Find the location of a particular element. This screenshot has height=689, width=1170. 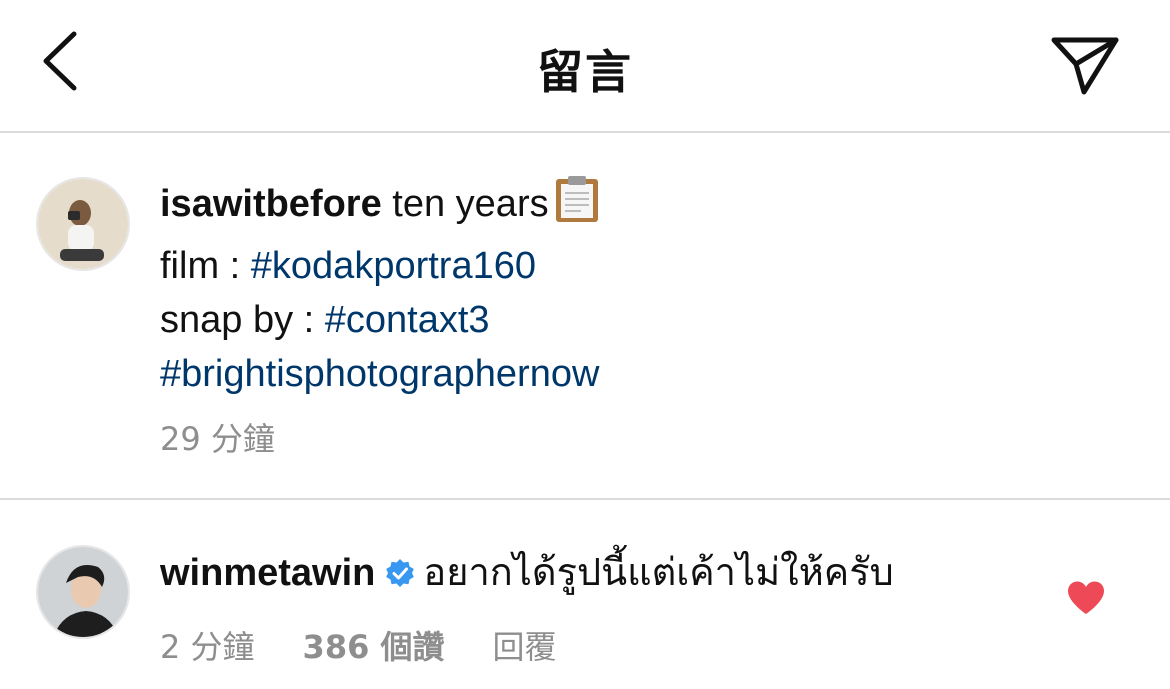

like-button is located at coordinates (1086, 598).